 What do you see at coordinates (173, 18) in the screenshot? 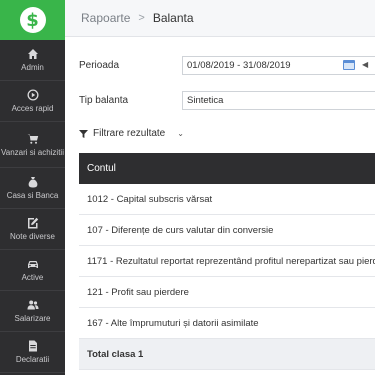
I see `page-title: Balanta` at bounding box center [173, 18].